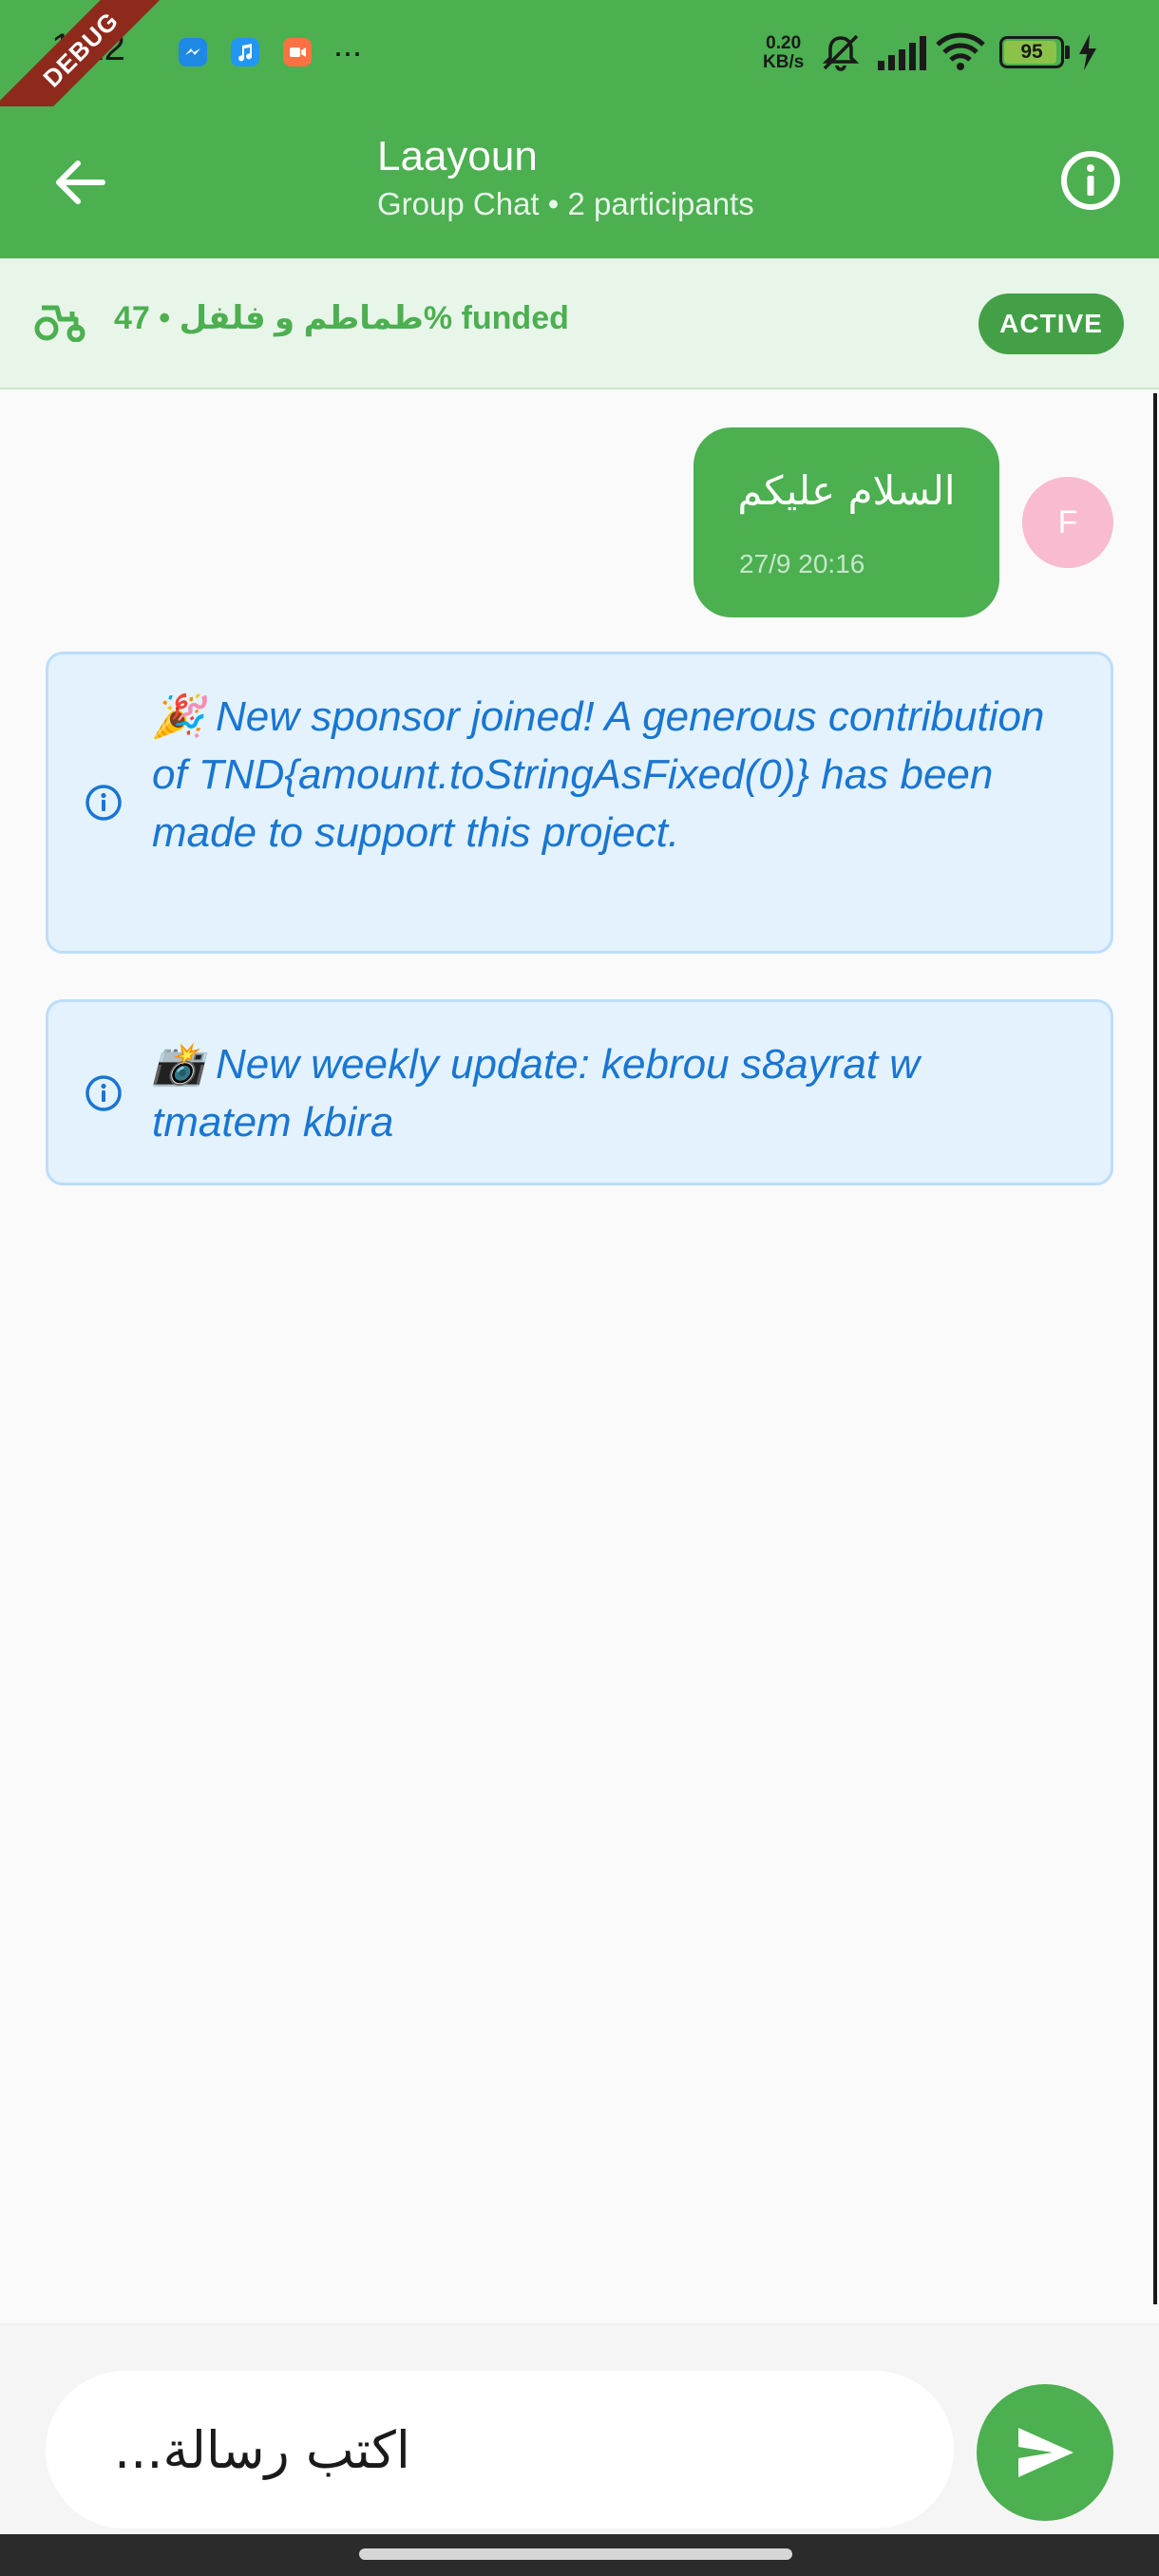  What do you see at coordinates (579, 182) in the screenshot?
I see `app-bar` at bounding box center [579, 182].